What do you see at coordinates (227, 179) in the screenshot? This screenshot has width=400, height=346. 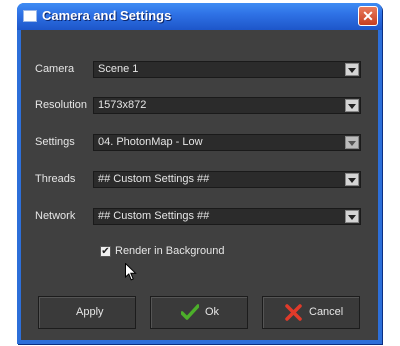 I see `threads-dropdown: ## Custom Settings ##` at bounding box center [227, 179].